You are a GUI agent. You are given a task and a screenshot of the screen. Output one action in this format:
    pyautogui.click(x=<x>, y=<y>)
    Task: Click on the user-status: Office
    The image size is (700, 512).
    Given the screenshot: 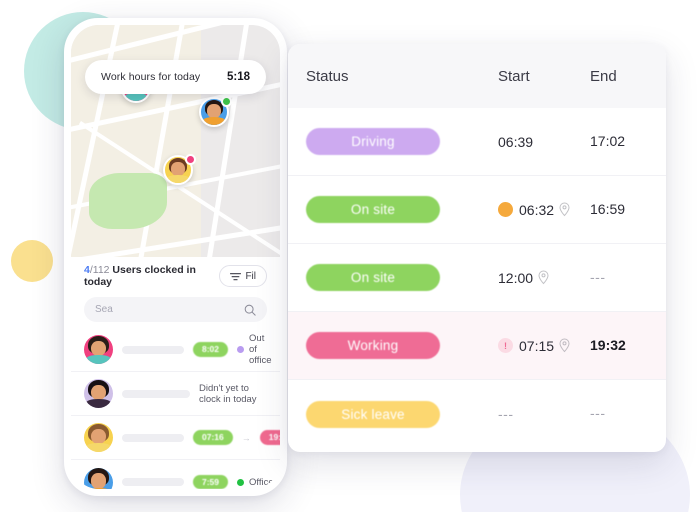 What is the action you would take?
    pyautogui.click(x=255, y=482)
    